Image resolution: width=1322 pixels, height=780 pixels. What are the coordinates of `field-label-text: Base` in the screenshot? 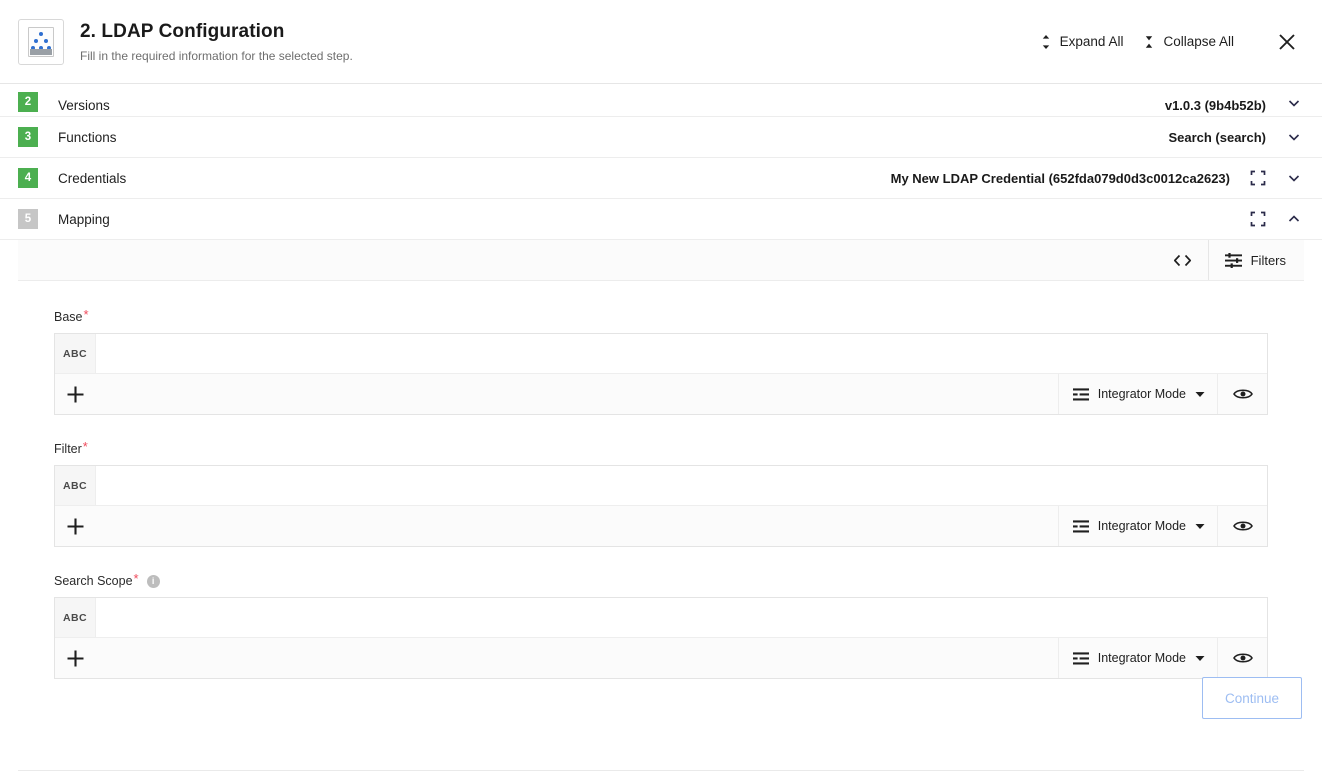 It's located at (68, 317).